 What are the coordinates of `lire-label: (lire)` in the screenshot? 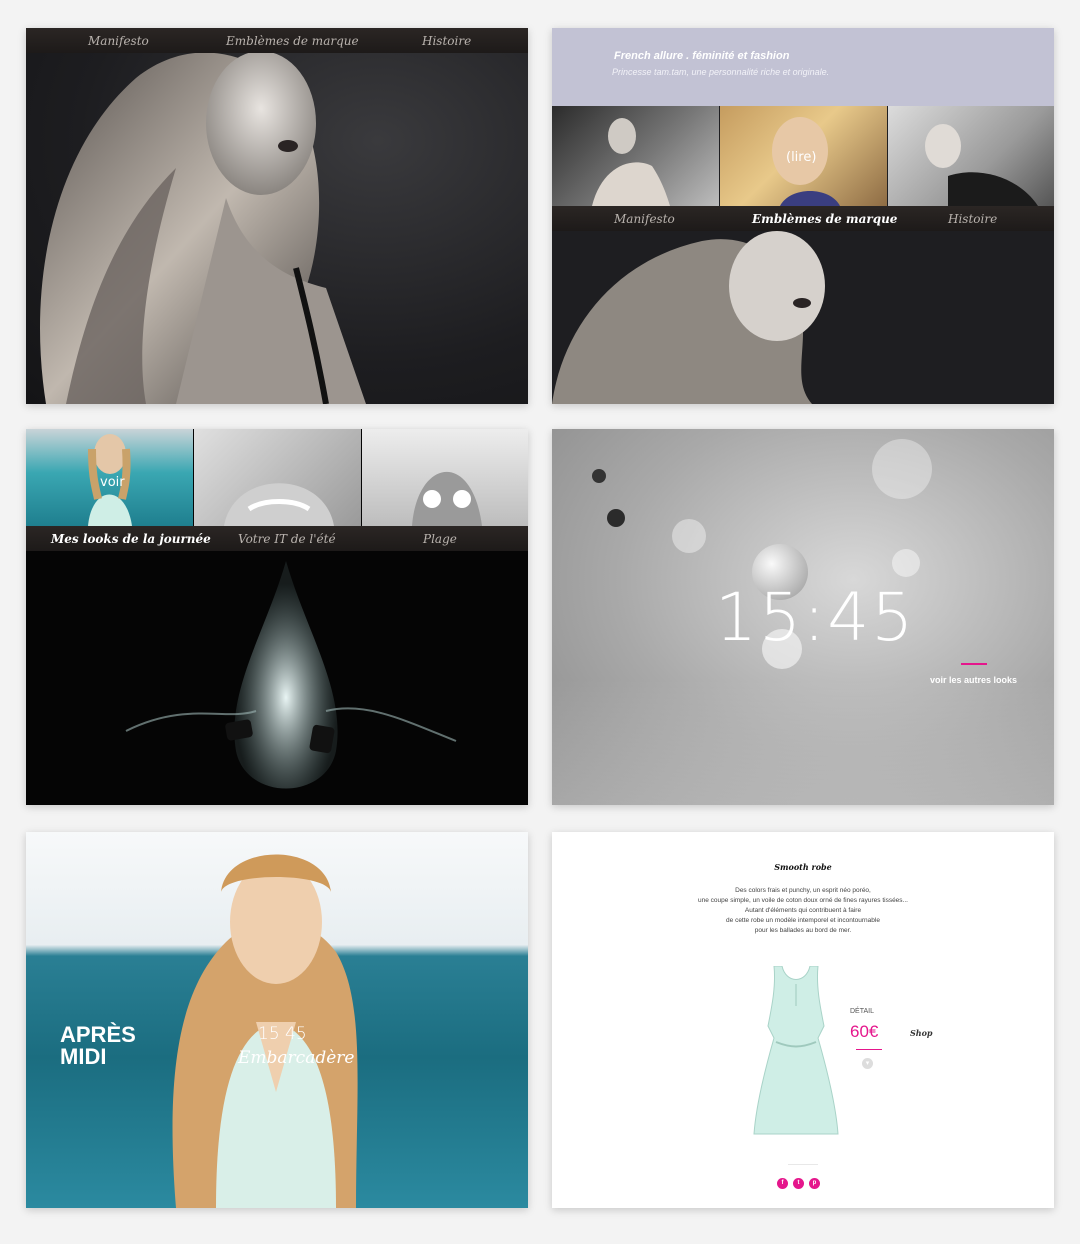 It's located at (801, 157).